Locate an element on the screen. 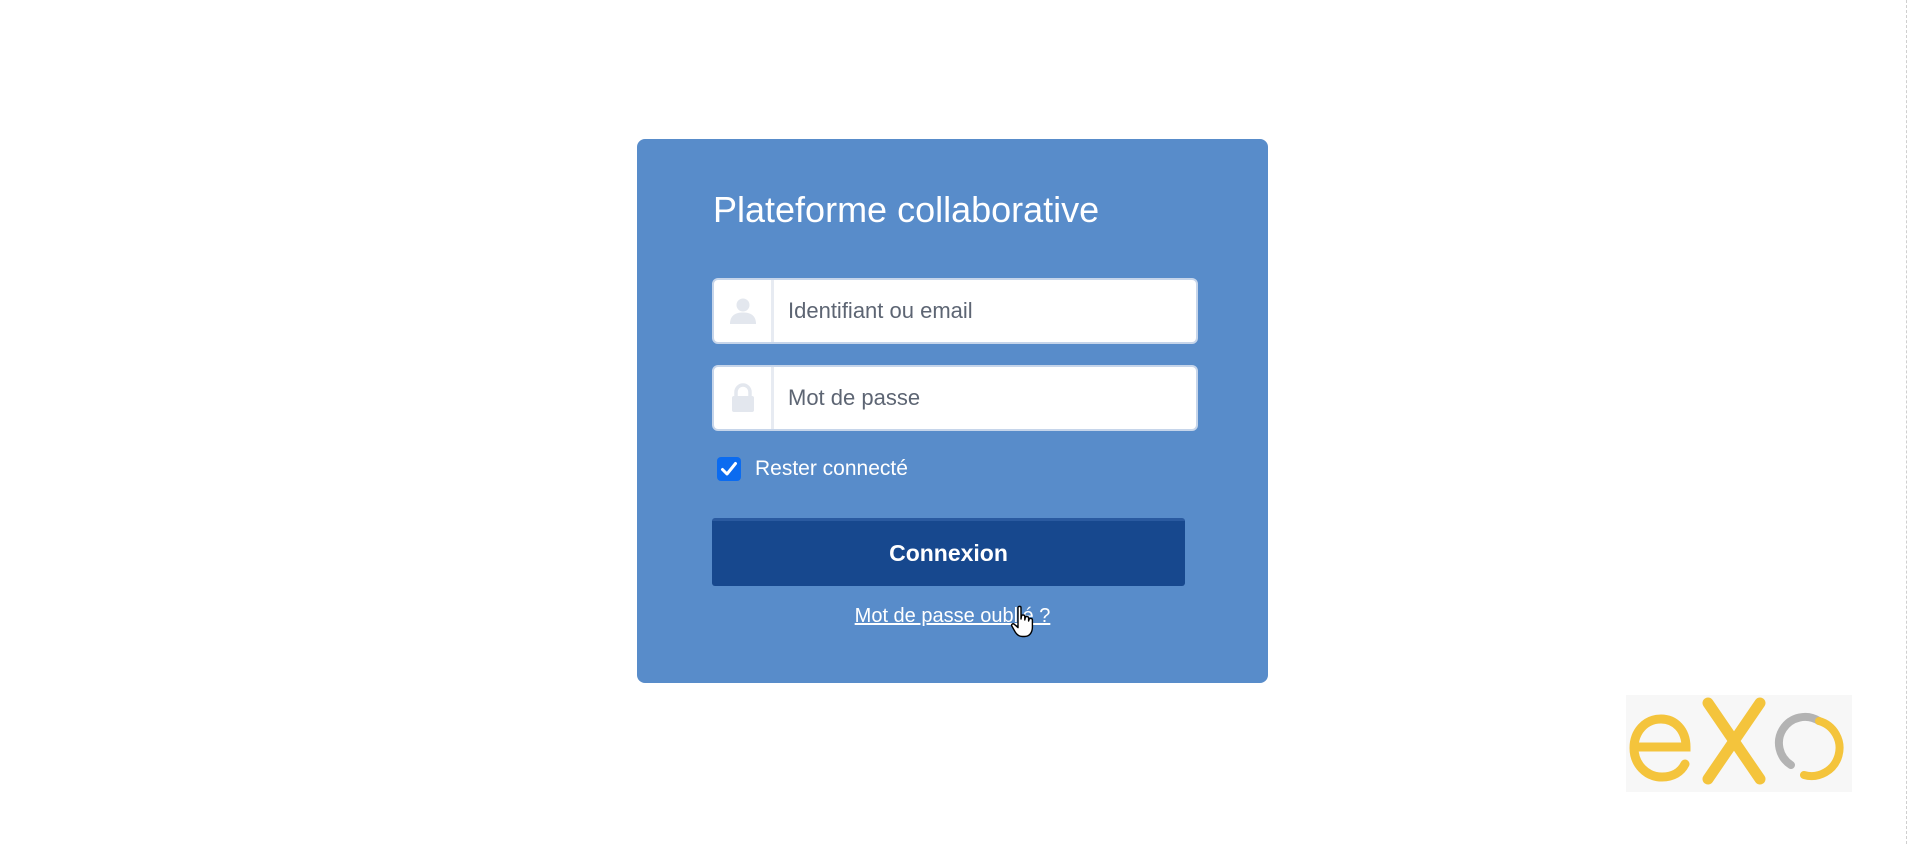 The width and height of the screenshot is (1909, 844). exo-logo-mark is located at coordinates (1736, 741).